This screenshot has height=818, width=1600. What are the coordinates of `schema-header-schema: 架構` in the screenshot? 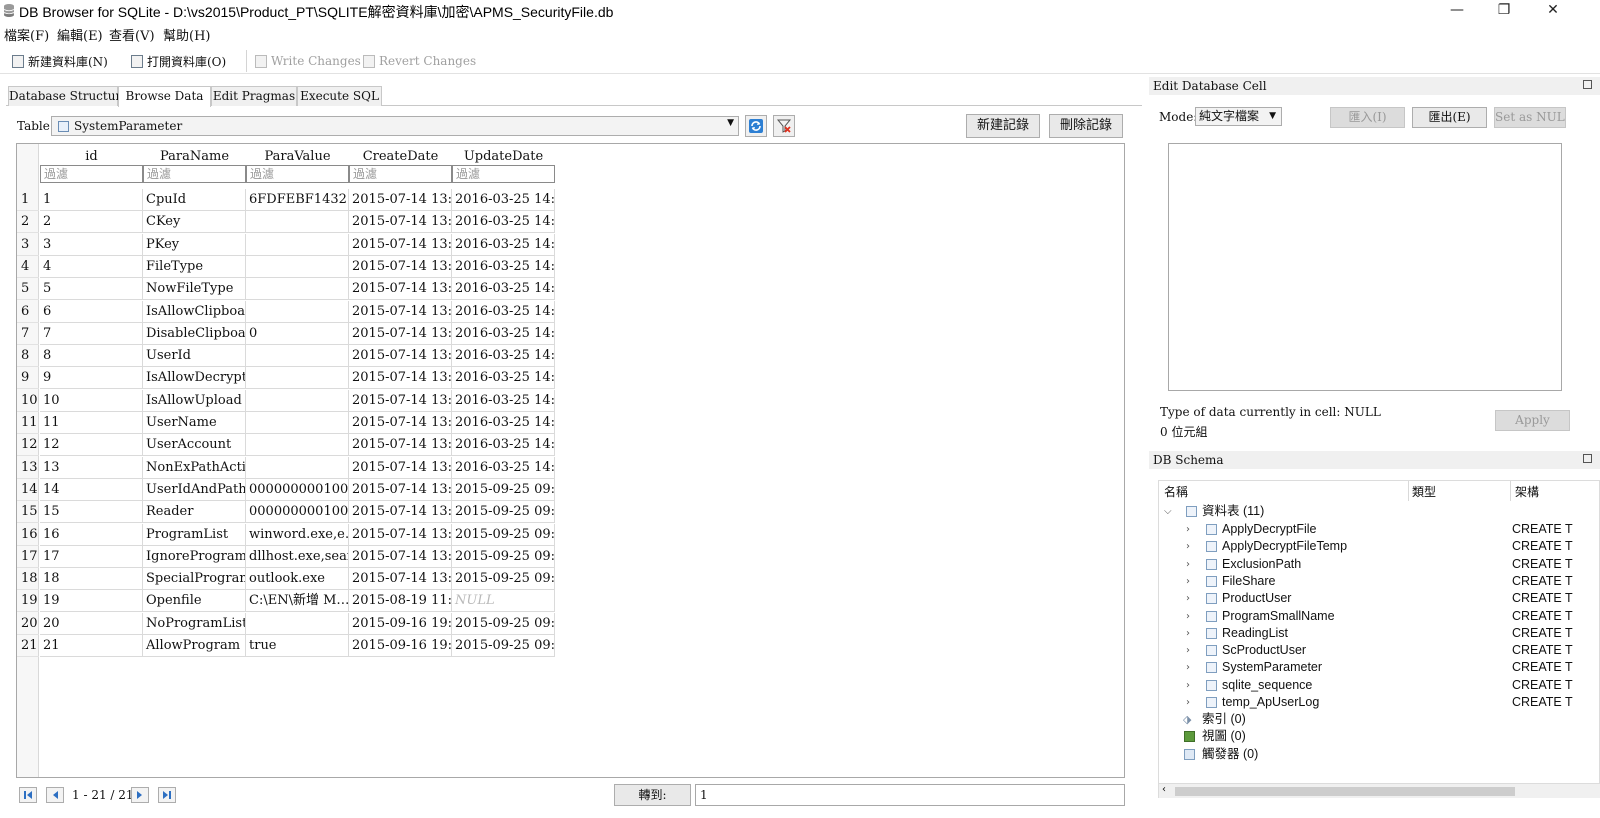 It's located at (1527, 491).